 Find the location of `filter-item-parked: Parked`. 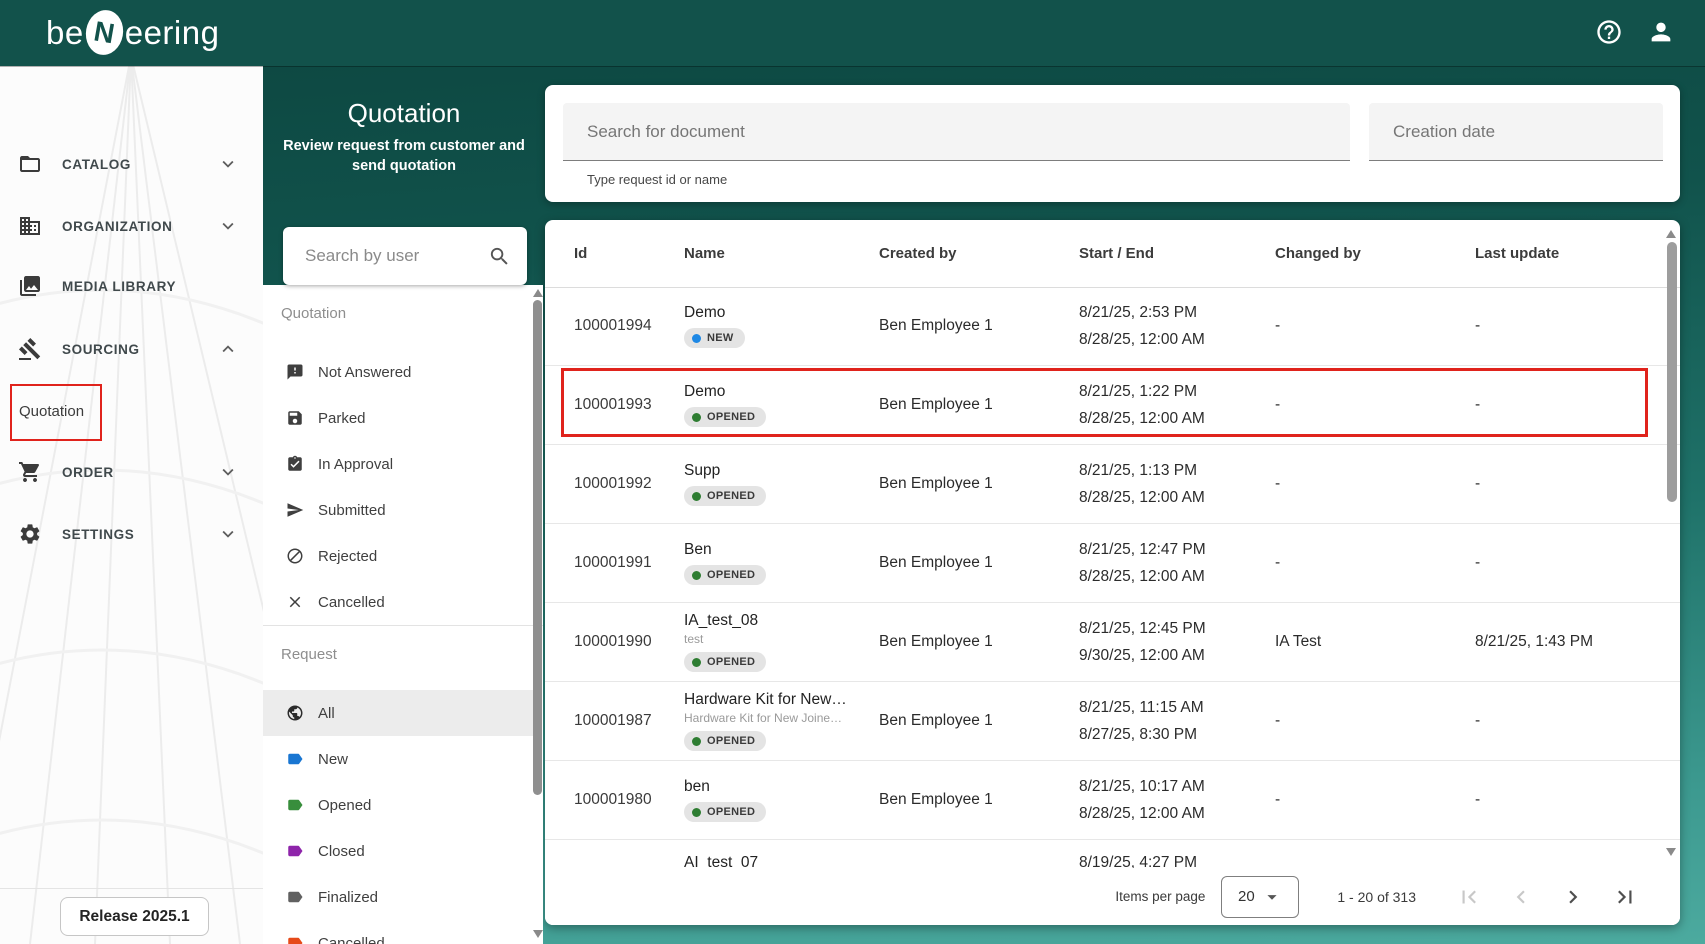

filter-item-parked: Parked is located at coordinates (398, 418).